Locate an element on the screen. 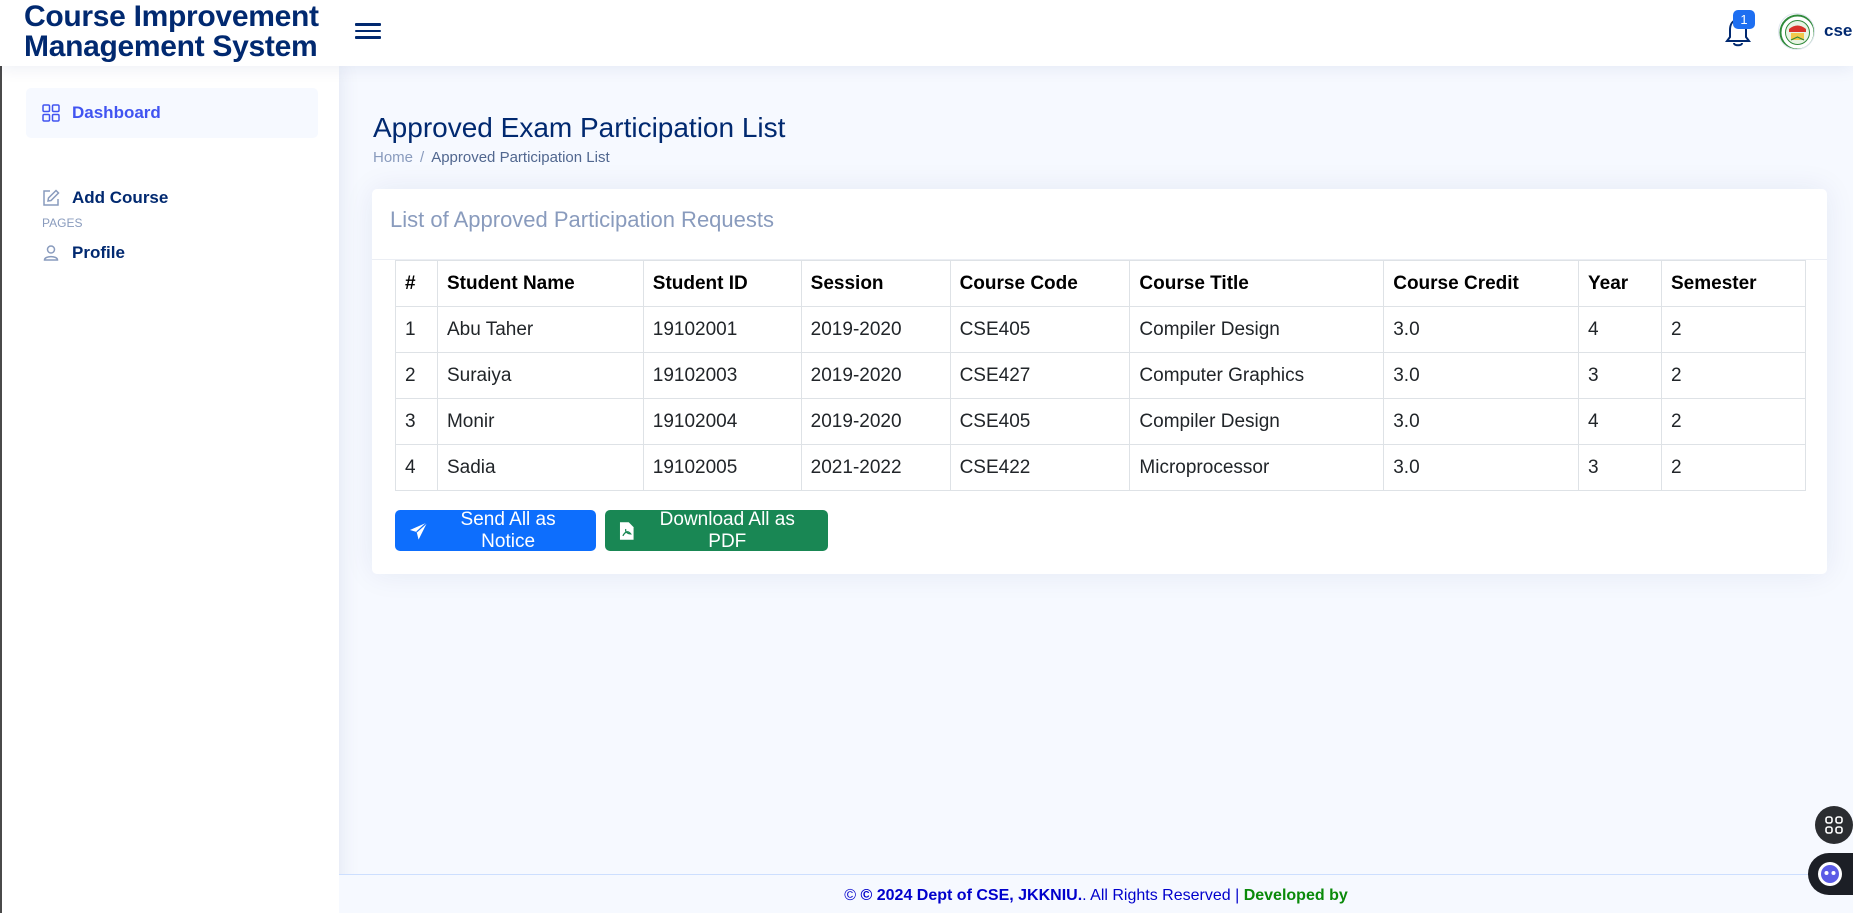  table-cell: Sadia is located at coordinates (540, 467).